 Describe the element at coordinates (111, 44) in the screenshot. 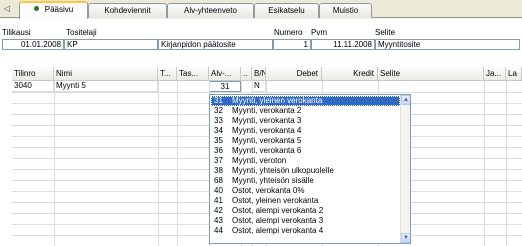

I see `tositelaji-code-field: KP` at that location.